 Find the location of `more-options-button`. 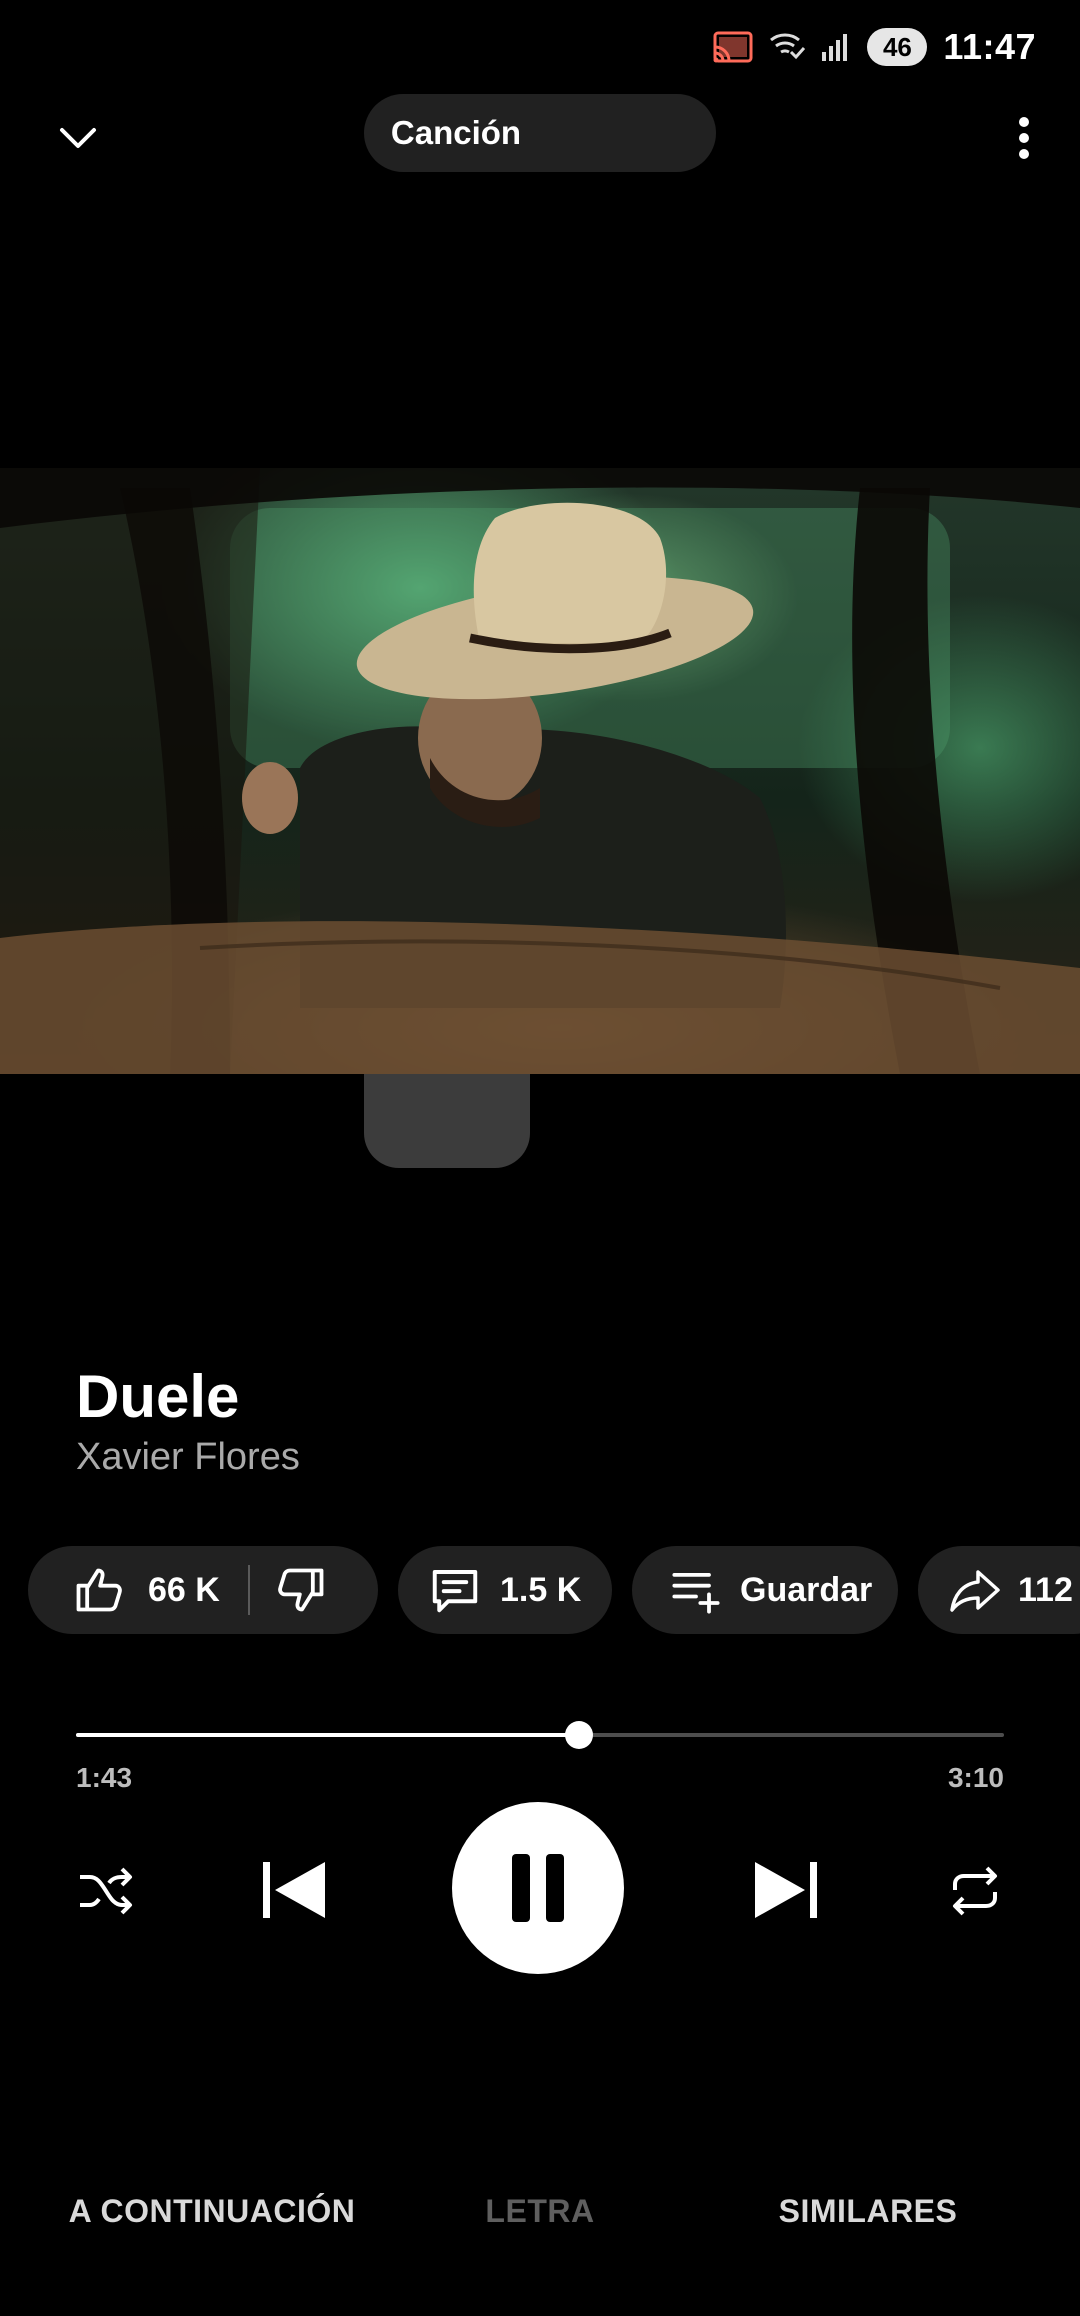

more-options-button is located at coordinates (1024, 138).